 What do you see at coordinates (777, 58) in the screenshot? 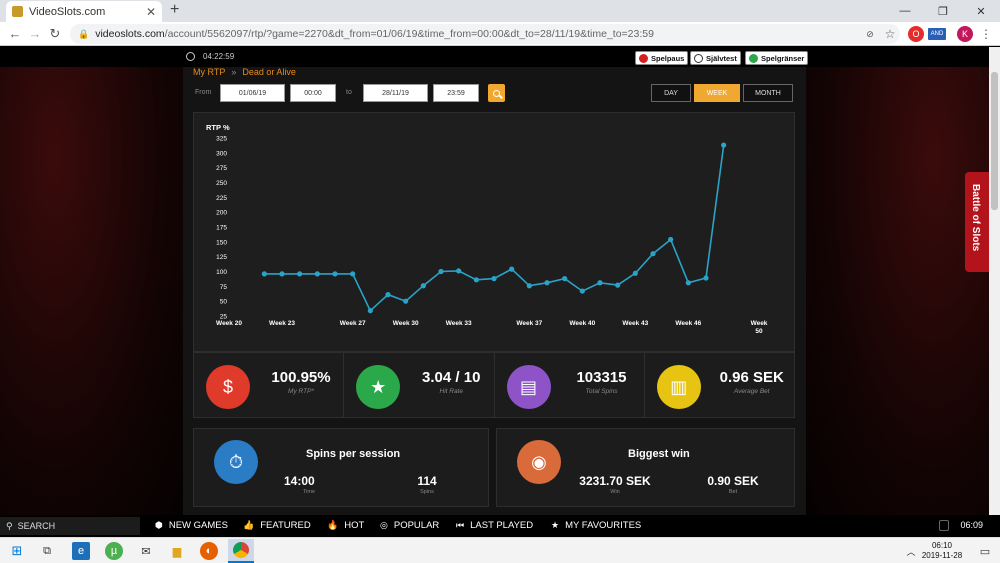
I see `spelgranser-button: Spelgränser` at bounding box center [777, 58].